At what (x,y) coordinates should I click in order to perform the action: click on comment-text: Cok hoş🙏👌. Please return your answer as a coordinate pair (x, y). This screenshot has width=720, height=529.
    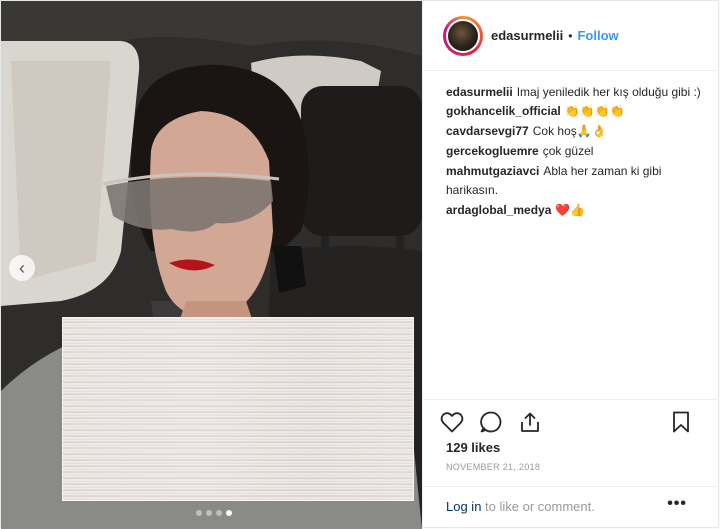
    Looking at the image, I should click on (569, 131).